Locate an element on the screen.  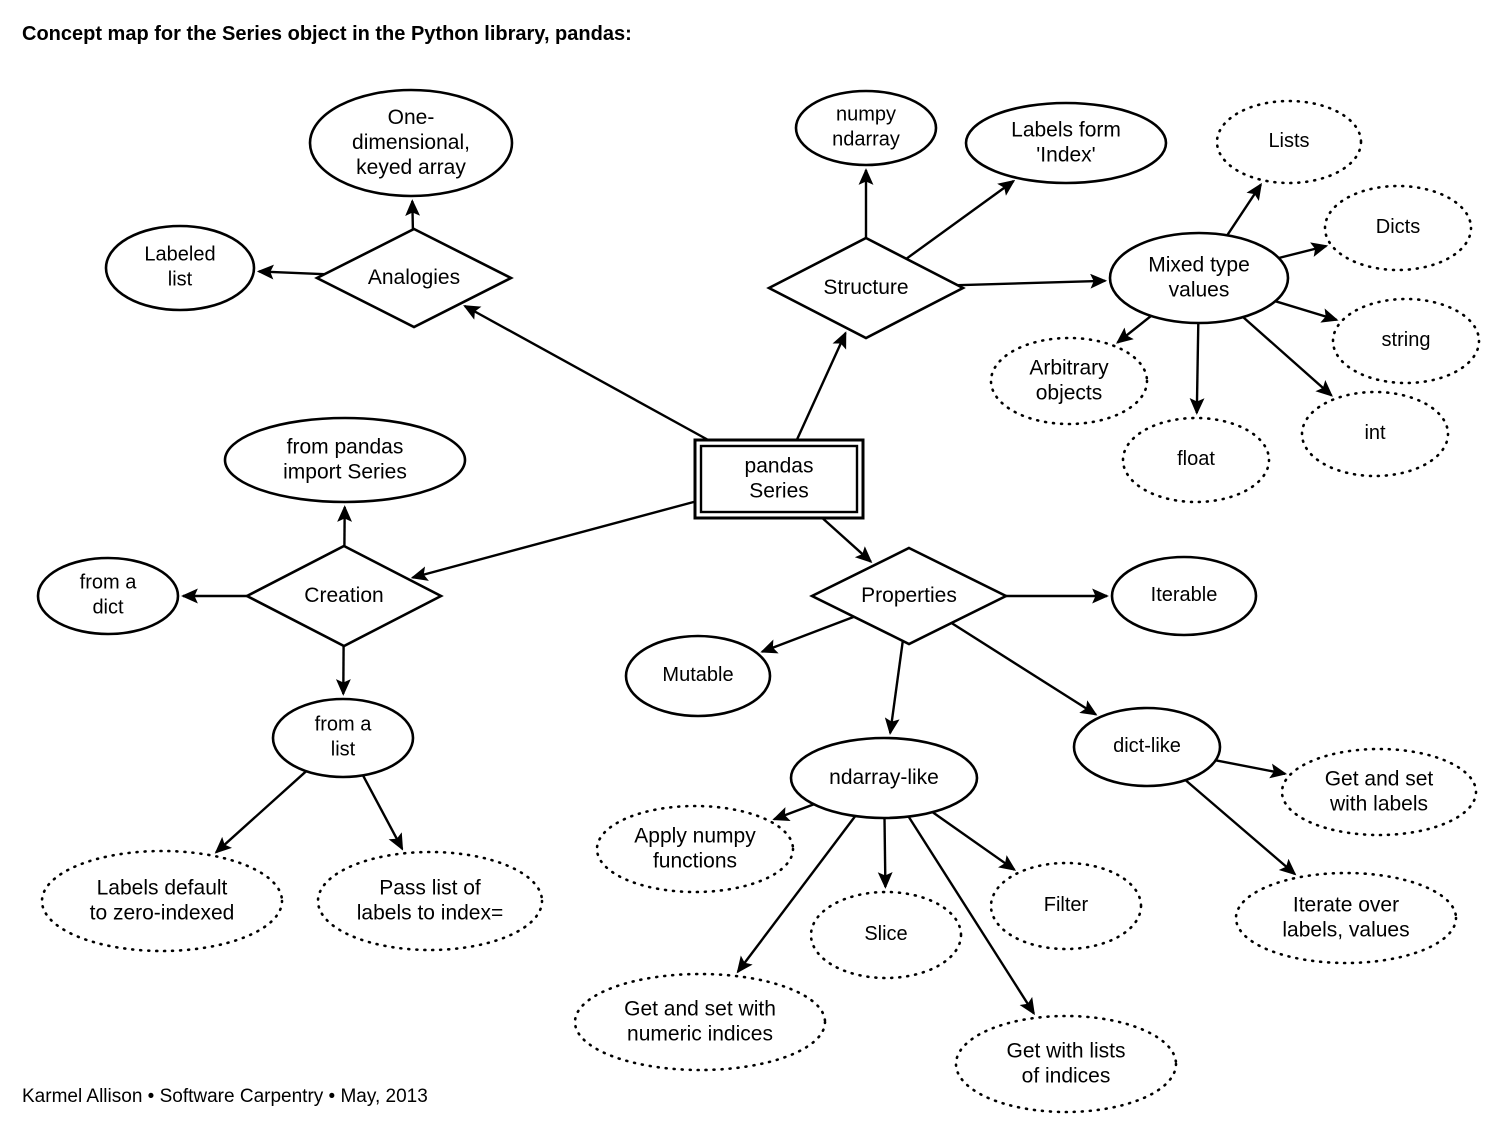
node-label-analogies: Analogies is located at coordinates (414, 277).